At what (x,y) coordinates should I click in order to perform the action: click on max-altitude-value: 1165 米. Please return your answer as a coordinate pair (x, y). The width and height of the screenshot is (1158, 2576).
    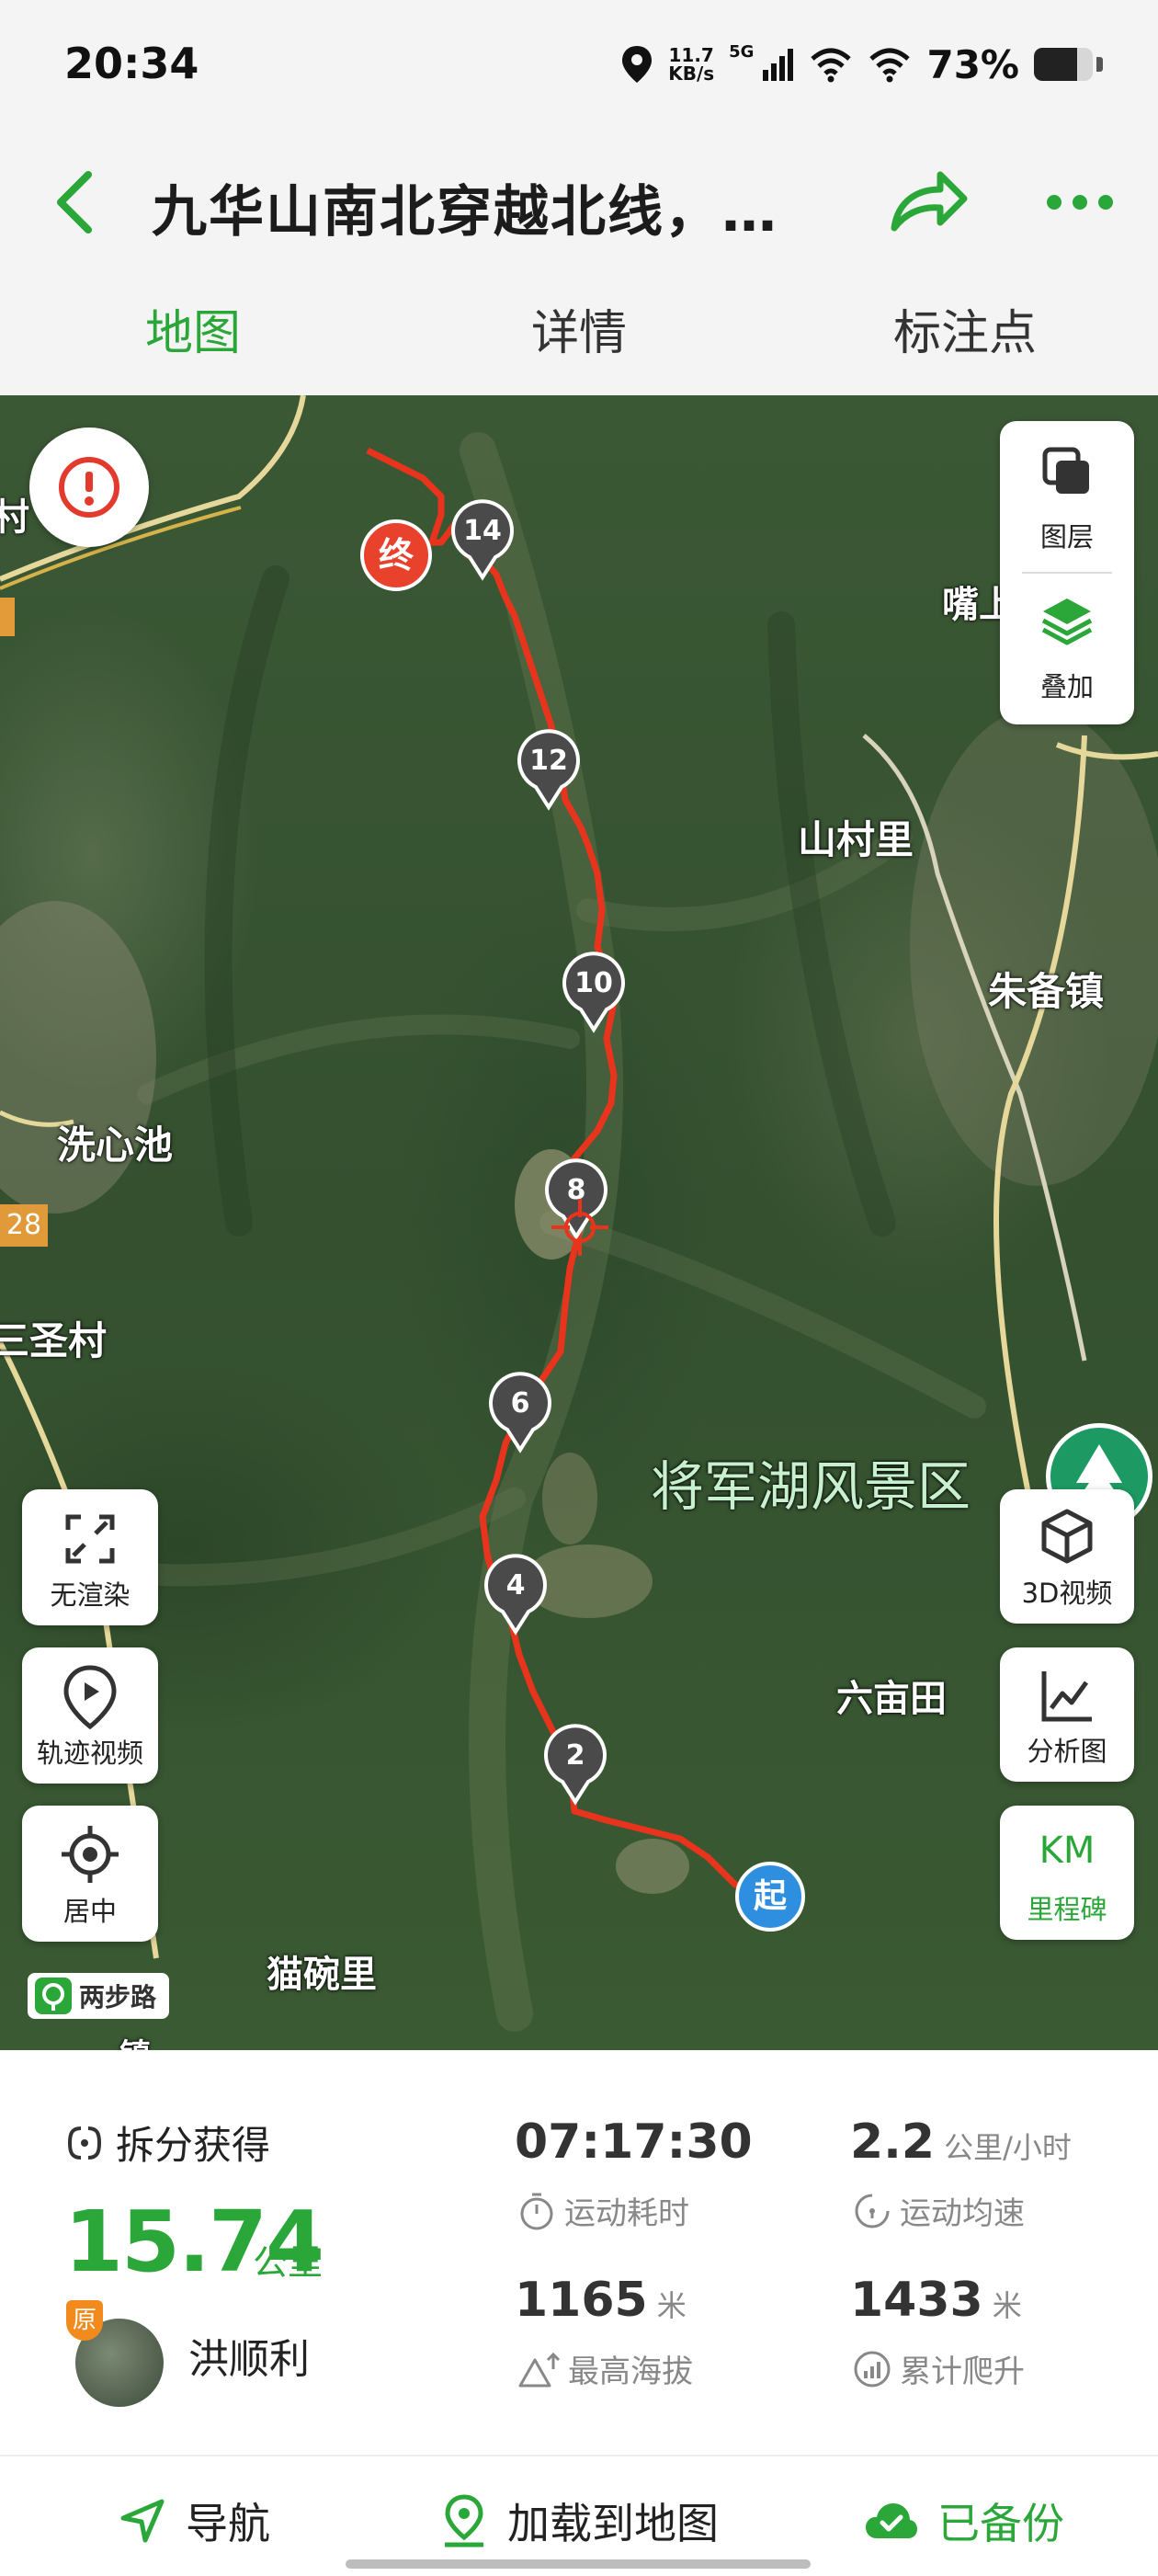
    Looking at the image, I should click on (601, 2300).